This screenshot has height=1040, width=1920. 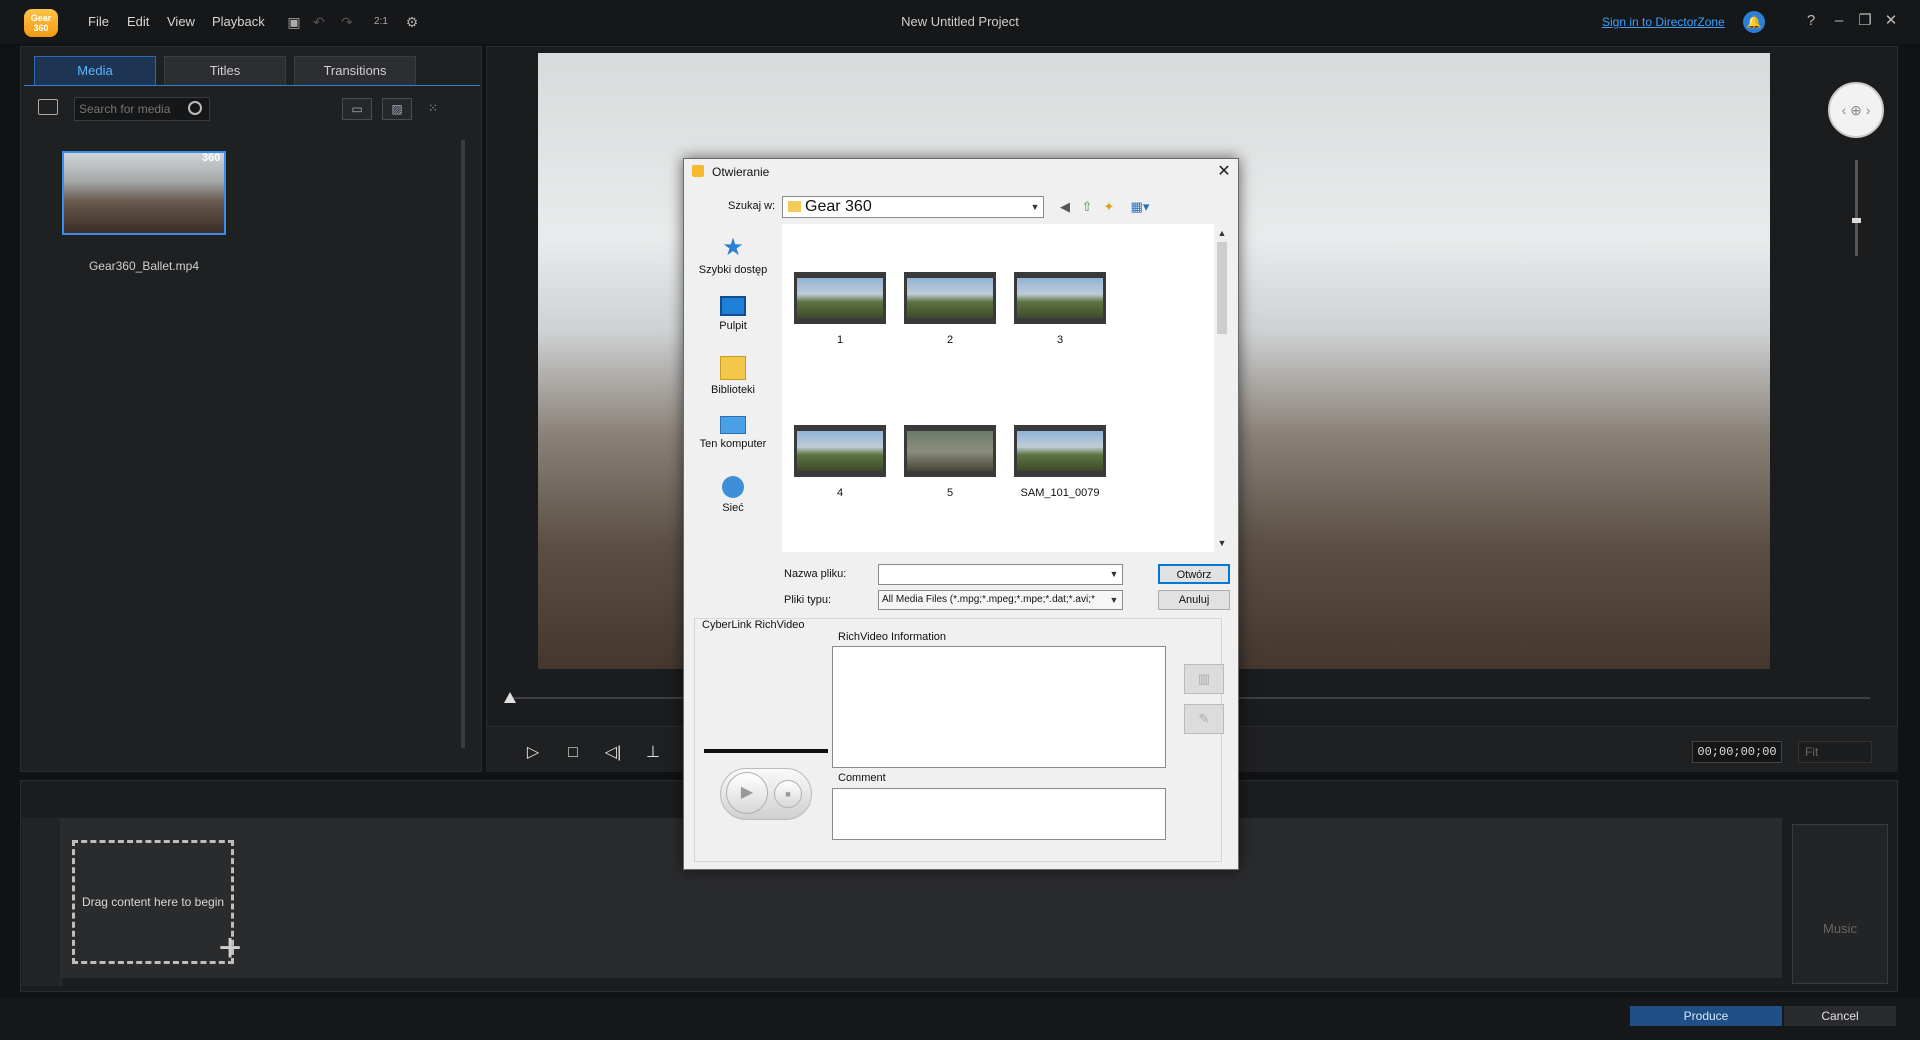 I want to click on restore-icon: ❐, so click(x=1865, y=21).